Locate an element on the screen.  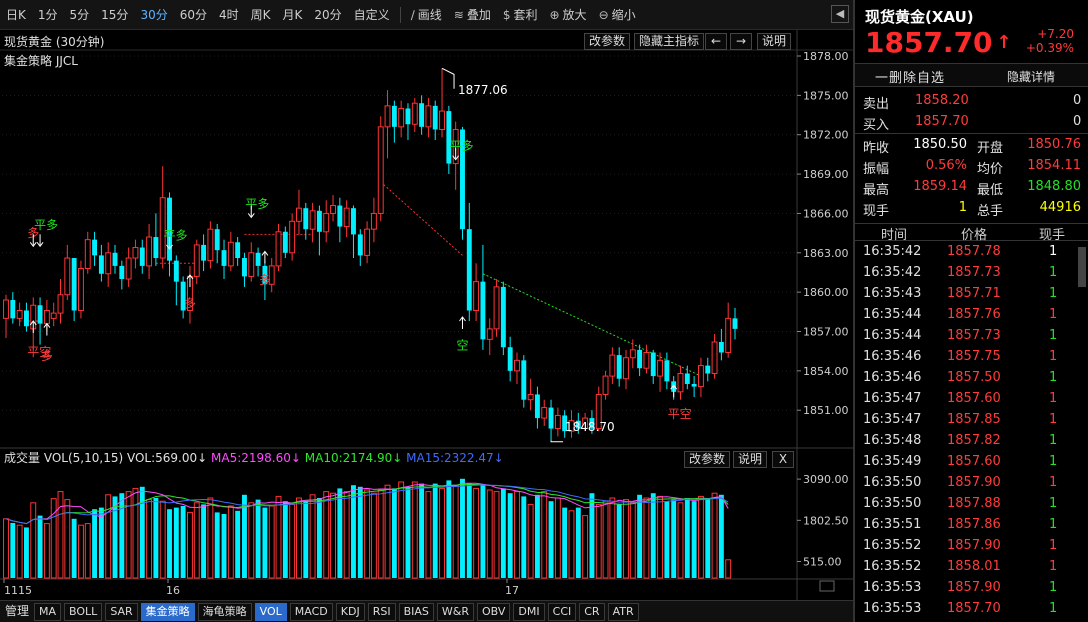
tab-indicator-14: CR is located at coordinates (592, 611).